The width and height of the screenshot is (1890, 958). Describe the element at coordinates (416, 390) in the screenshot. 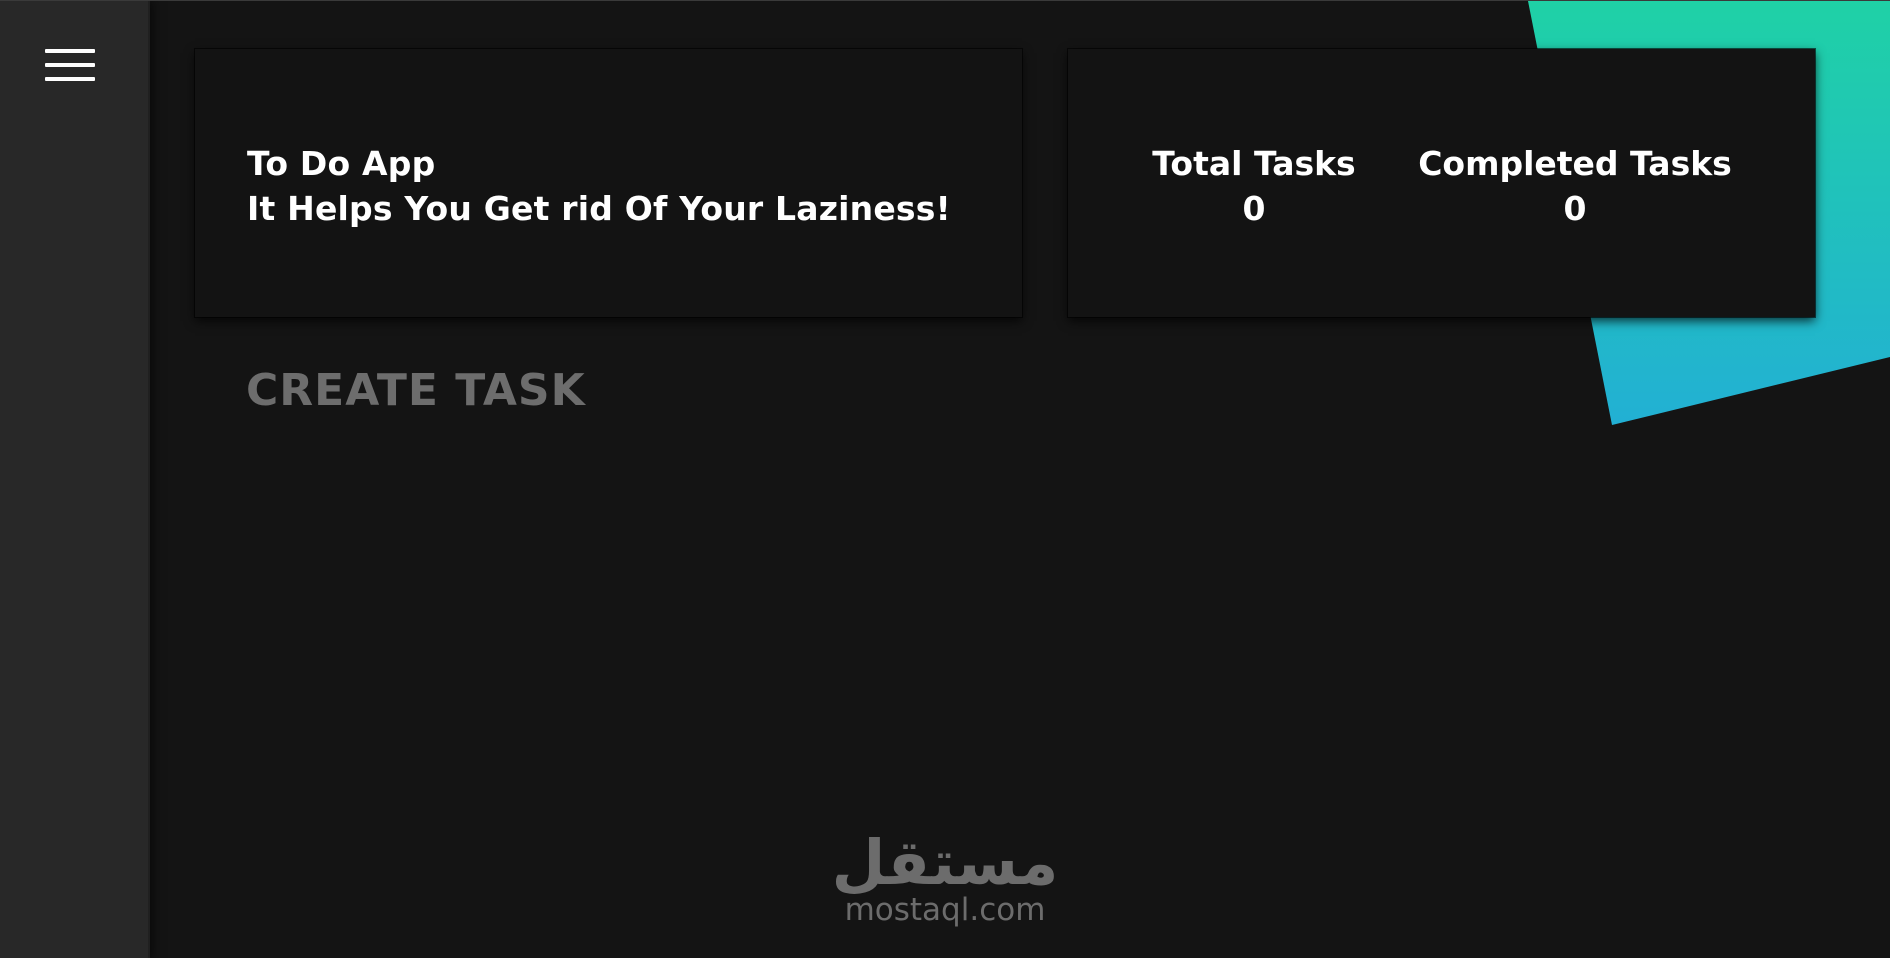

I see `create-task-button: CREATE TASK` at that location.